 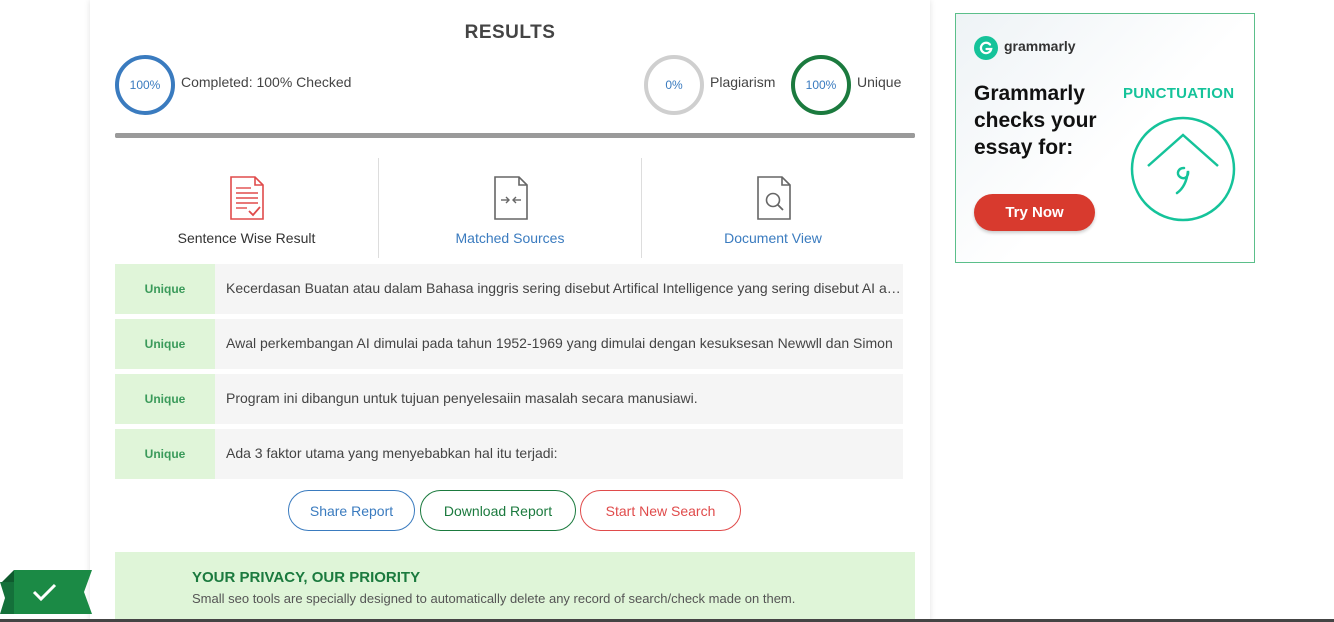 I want to click on tab-label: Sentence Wise Result, so click(x=246, y=238).